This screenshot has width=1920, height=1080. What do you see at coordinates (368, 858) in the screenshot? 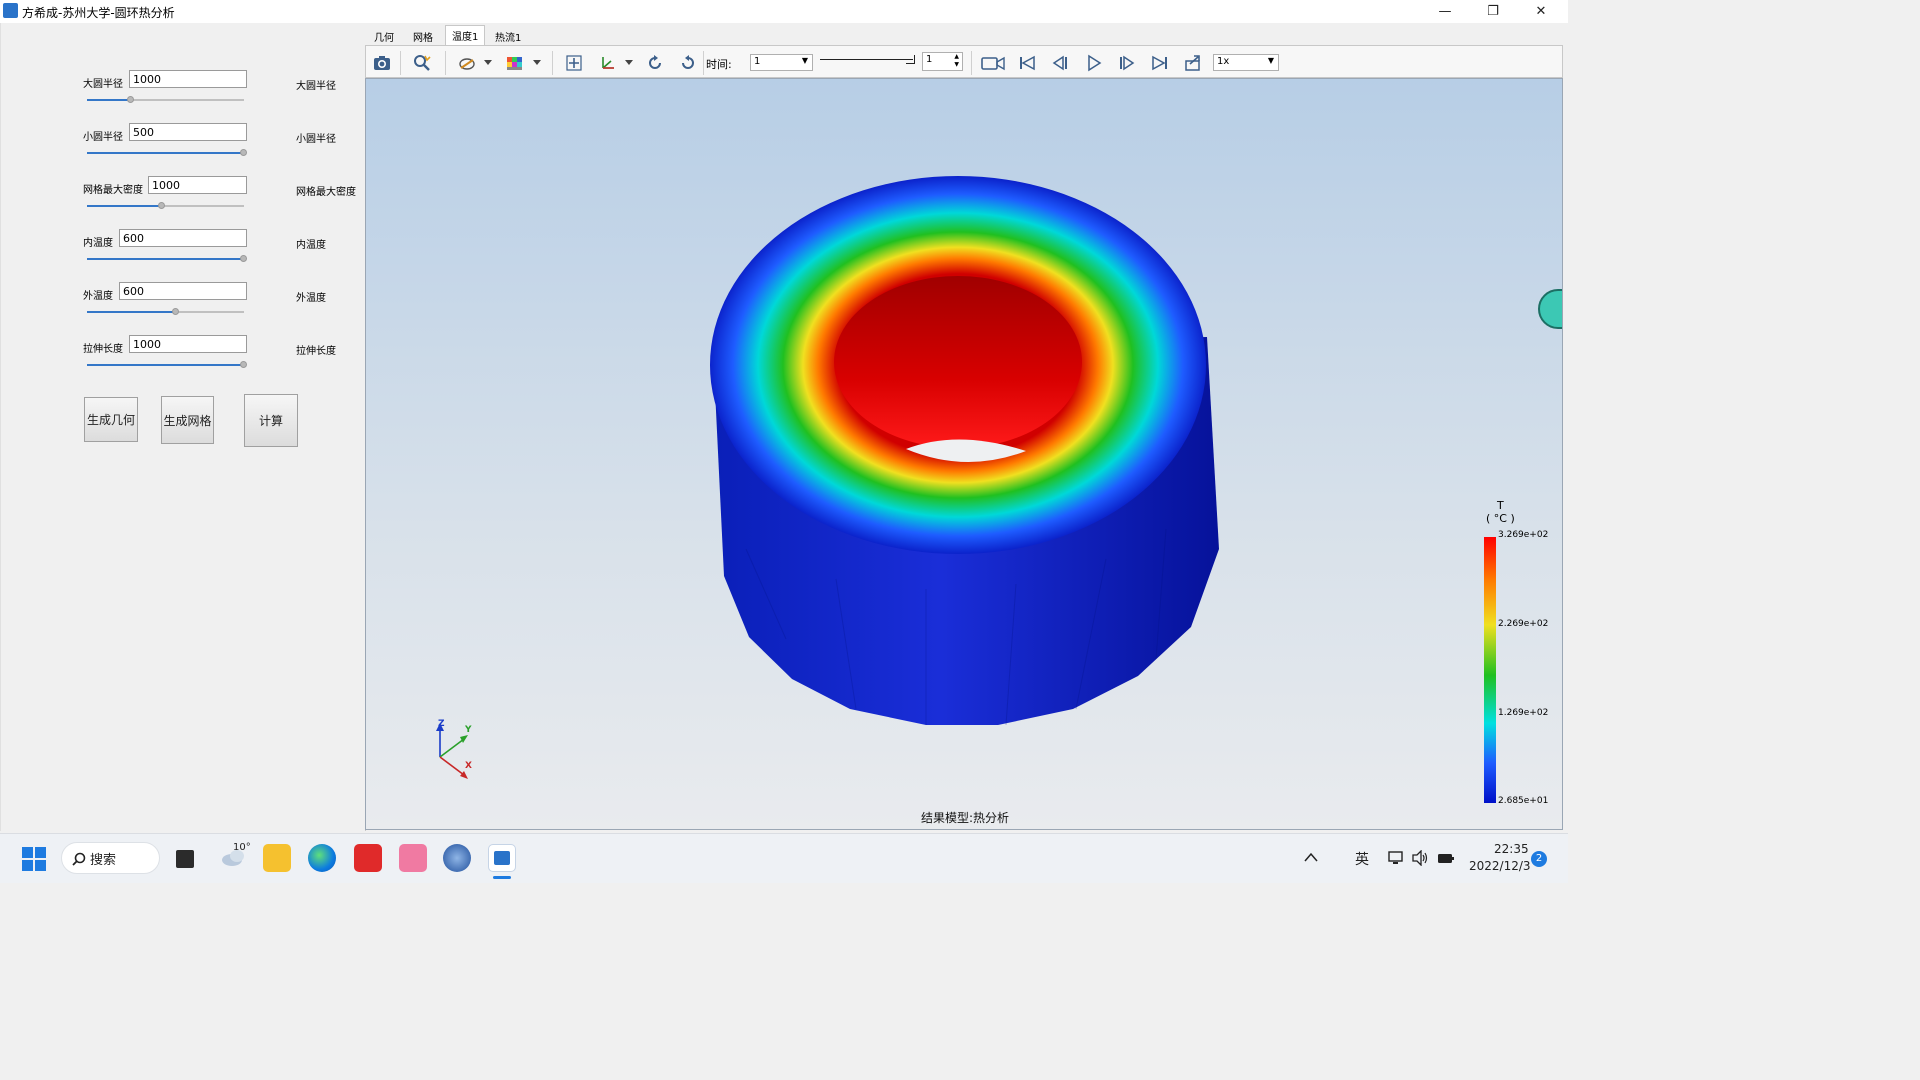
I see `netease-music-icon` at bounding box center [368, 858].